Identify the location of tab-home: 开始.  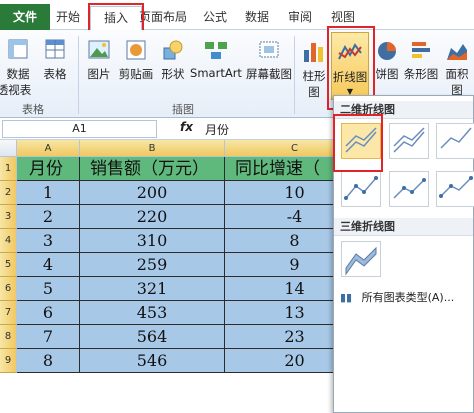
(68, 17).